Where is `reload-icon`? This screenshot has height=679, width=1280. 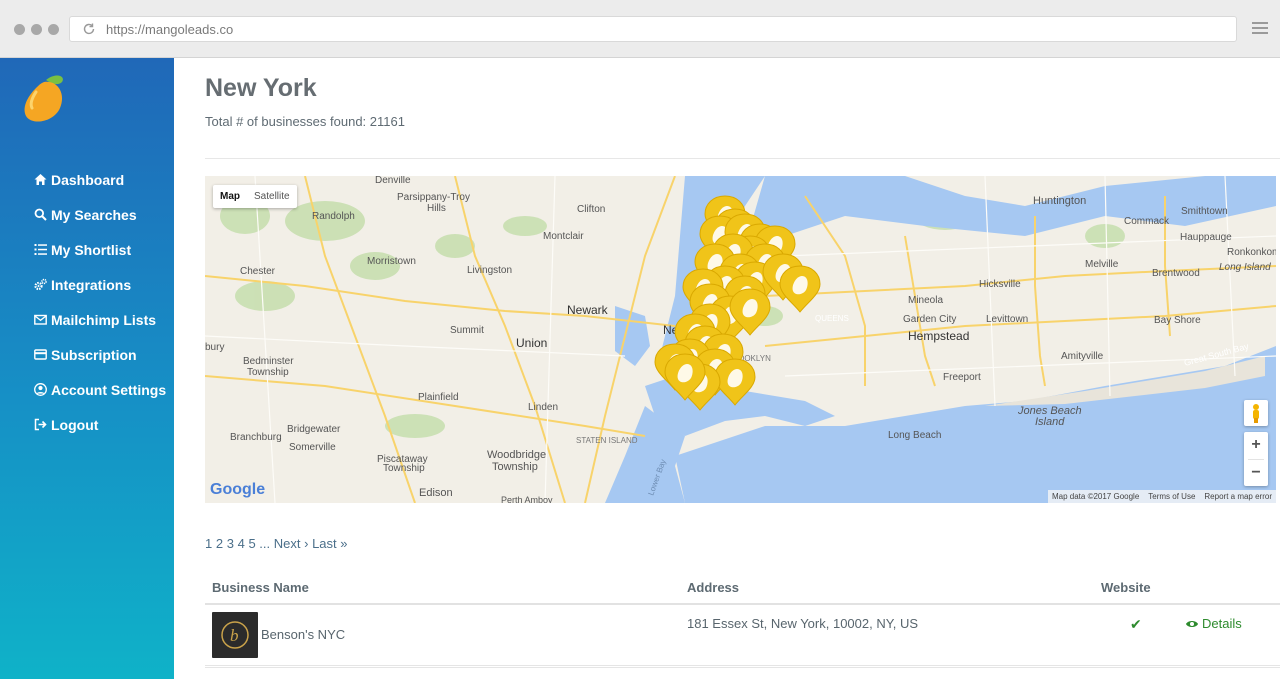
reload-icon is located at coordinates (89, 29).